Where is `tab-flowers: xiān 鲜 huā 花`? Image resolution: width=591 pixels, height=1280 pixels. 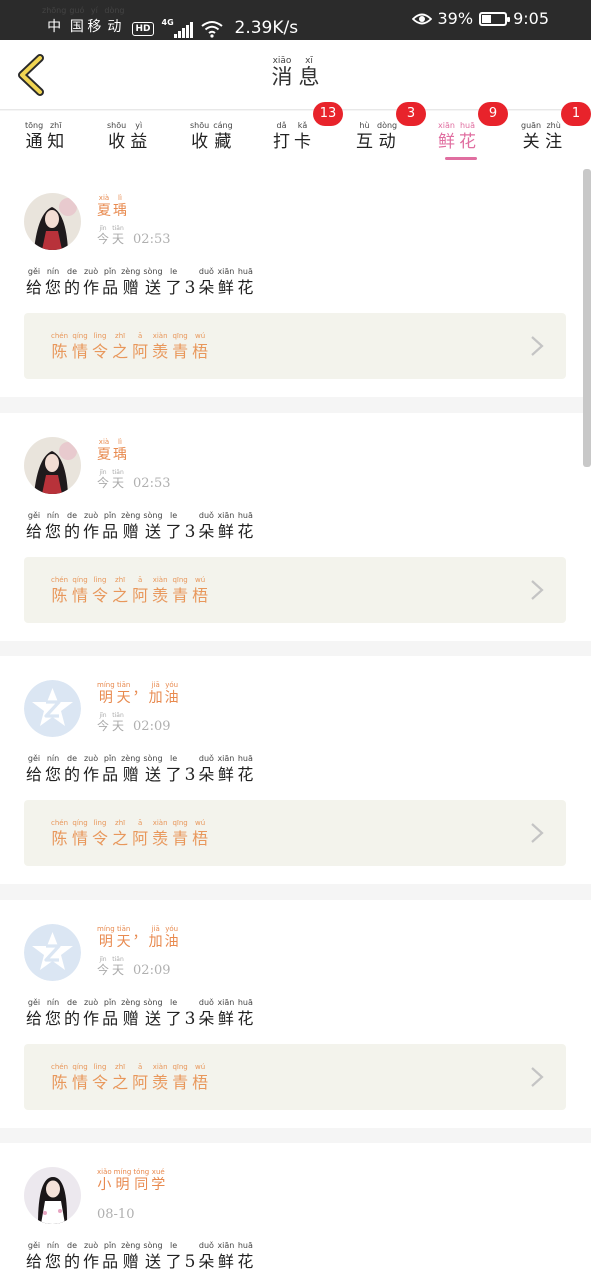 tab-flowers: xiān 鲜 huā 花 is located at coordinates (457, 137).